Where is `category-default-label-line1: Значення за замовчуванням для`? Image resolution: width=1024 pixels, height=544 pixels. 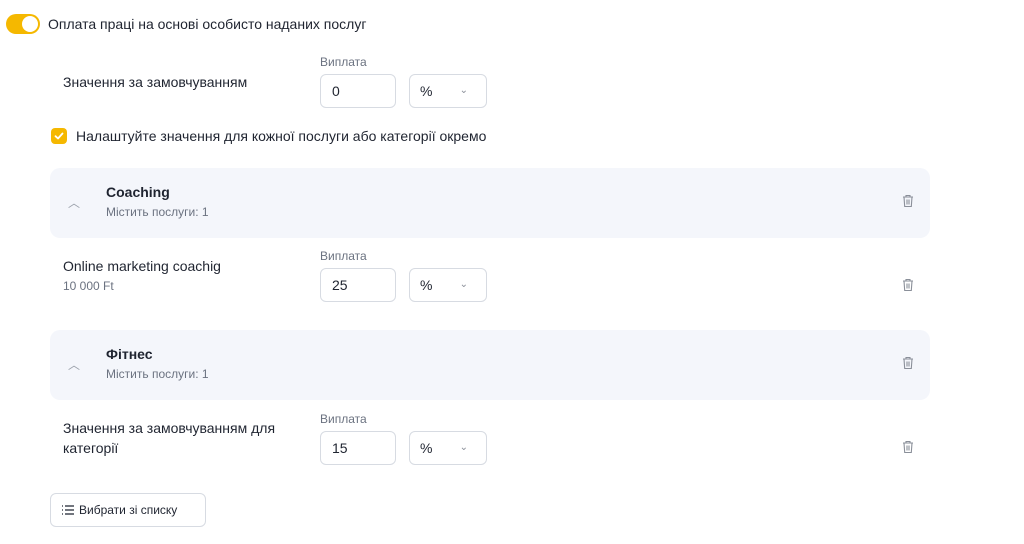
category-default-label-line1: Значення за замовчуванням для is located at coordinates (169, 428).